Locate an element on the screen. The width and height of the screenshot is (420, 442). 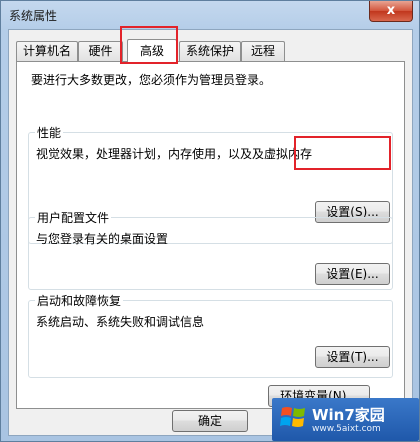
user-profiles-description: 与您登录有关的桌面设置 is located at coordinates (102, 239).